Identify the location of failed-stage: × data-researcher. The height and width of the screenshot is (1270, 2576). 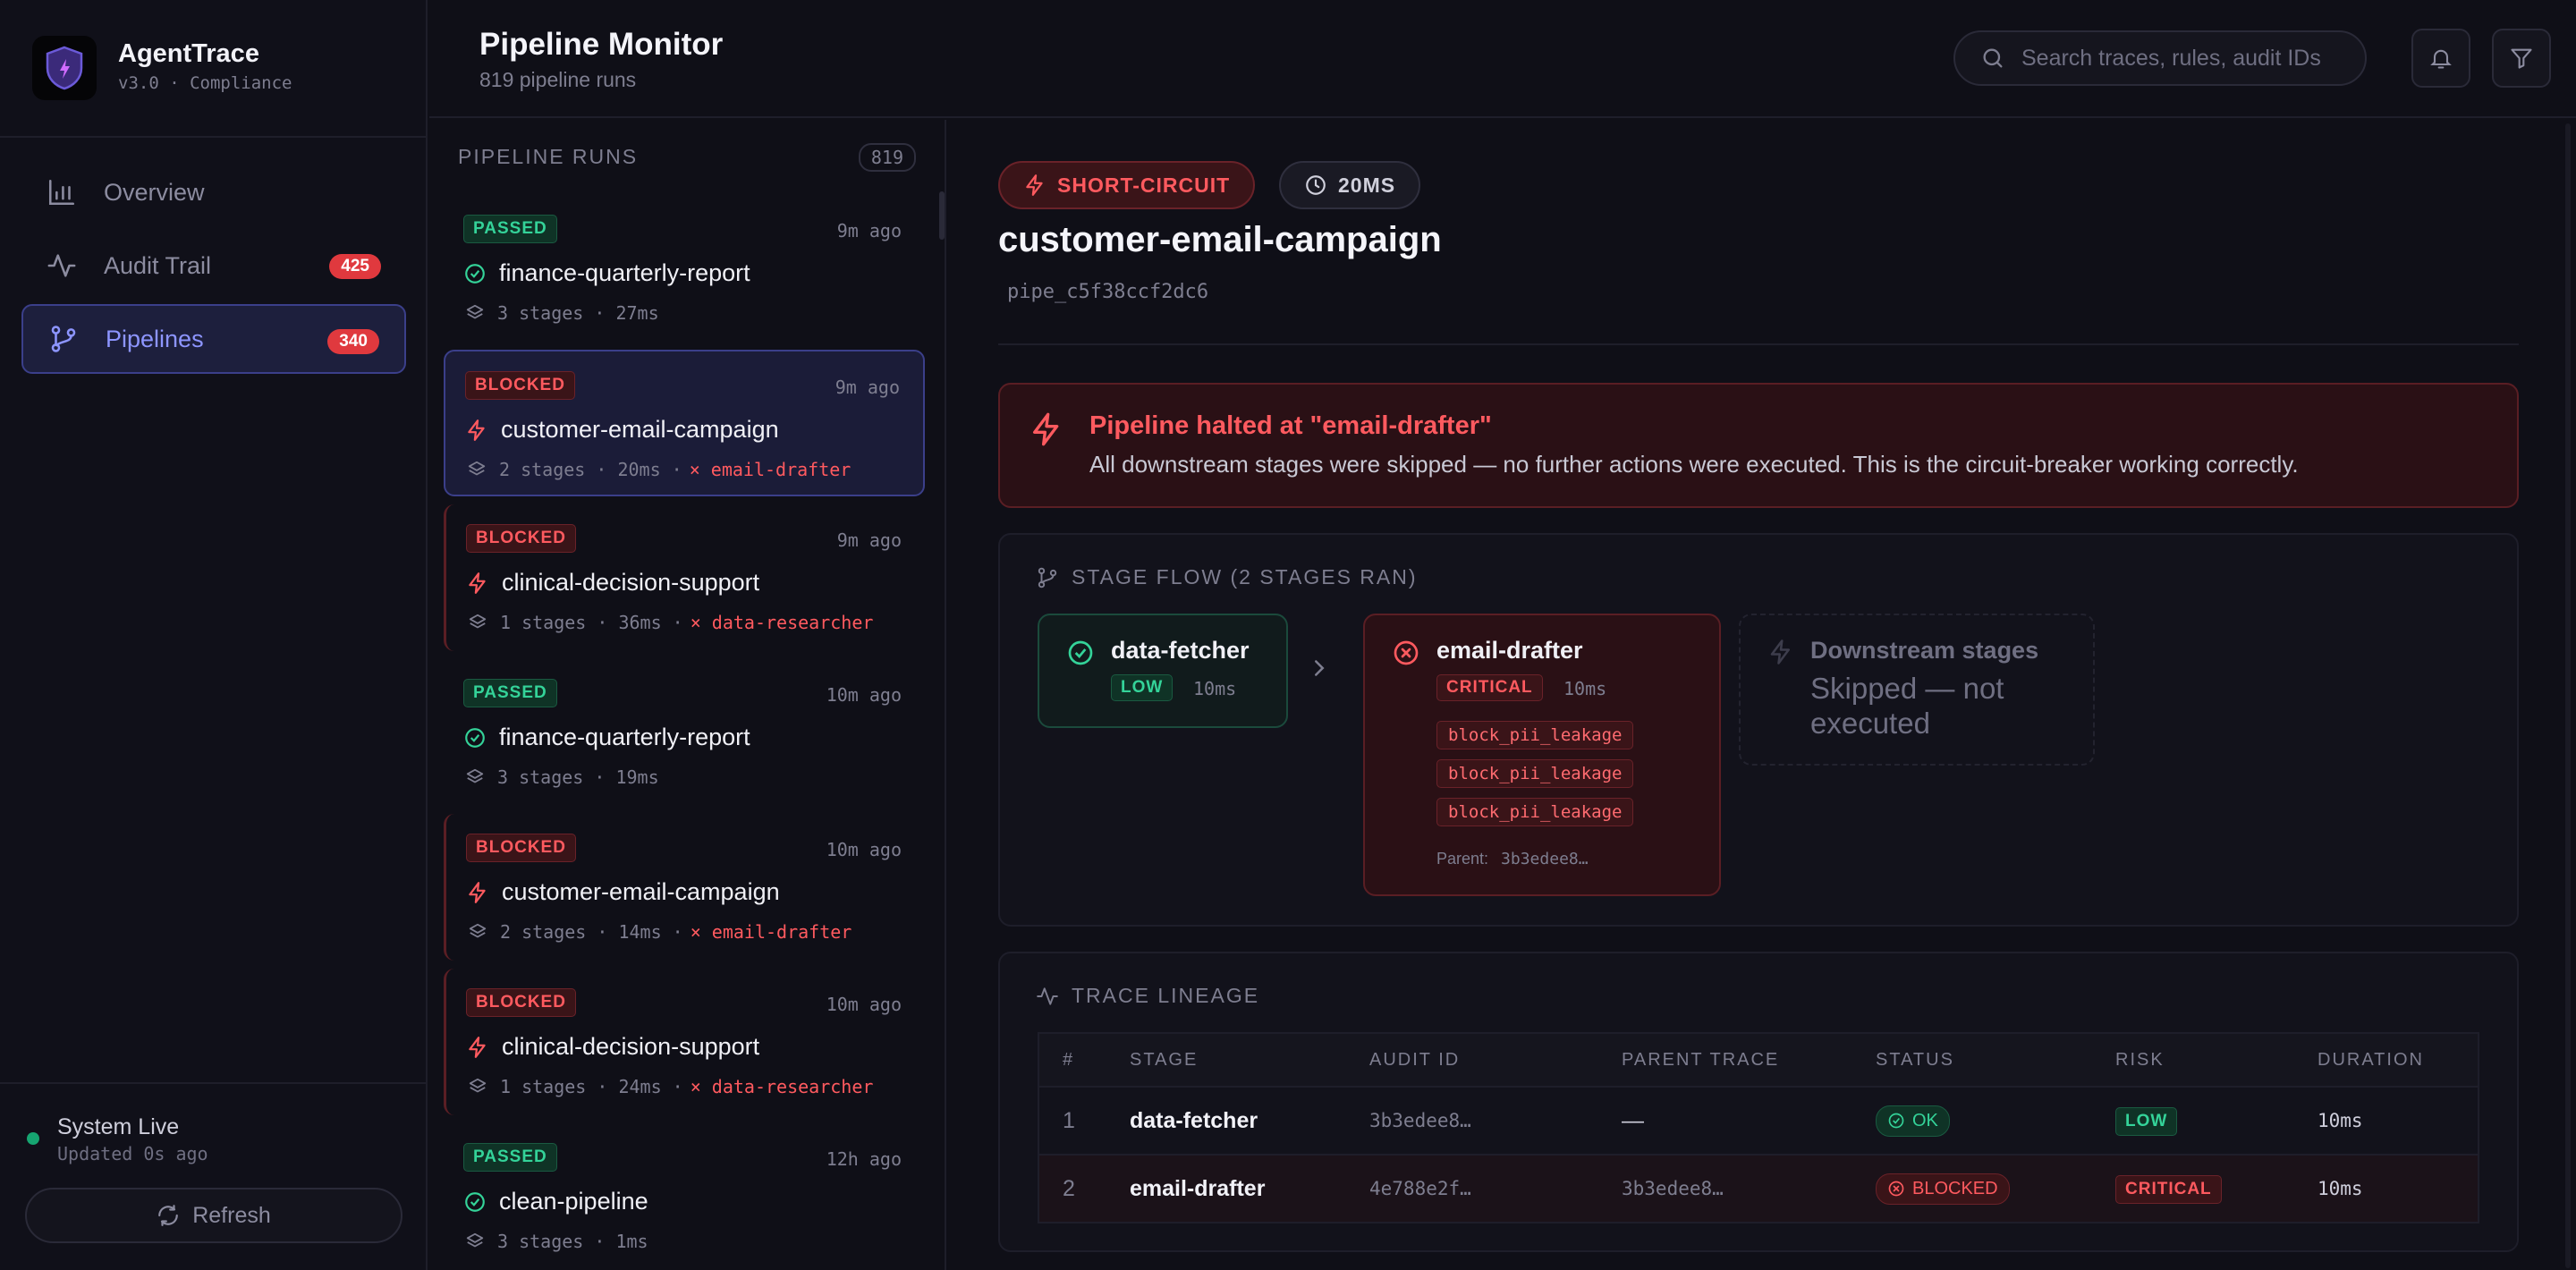
(782, 1086).